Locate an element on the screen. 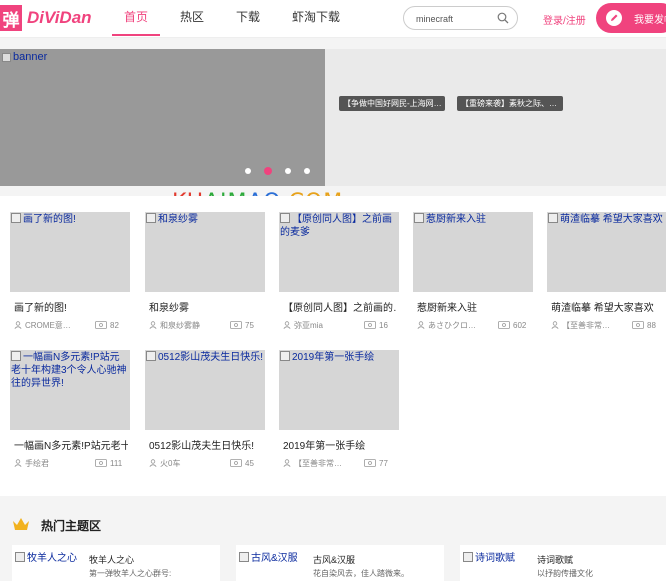  view-count: 16 is located at coordinates (383, 325).